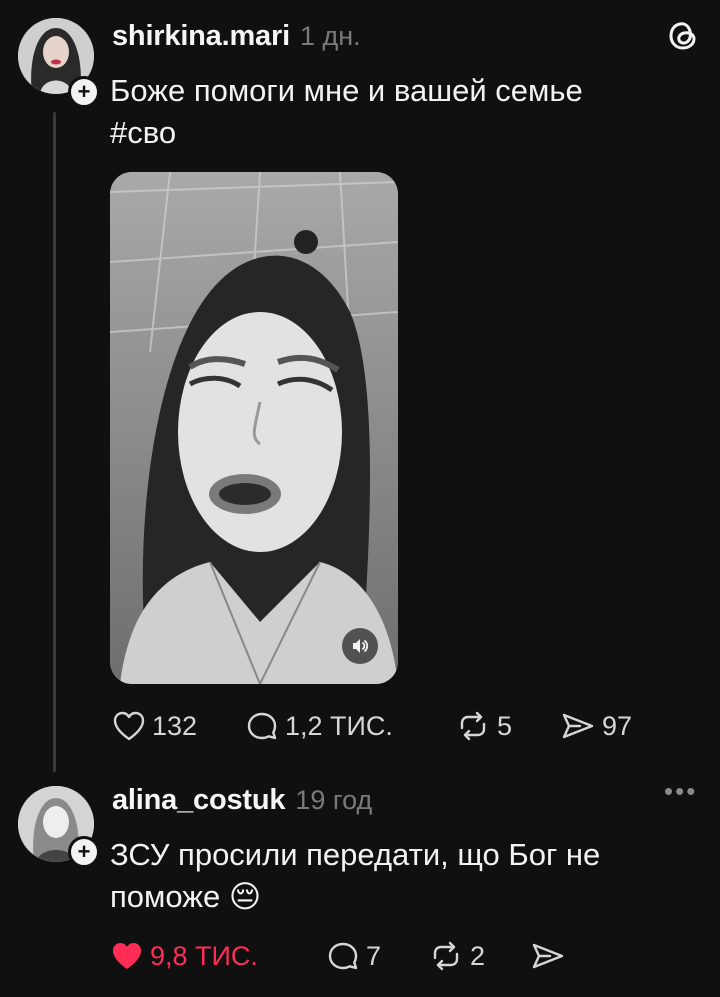 This screenshot has width=720, height=997. What do you see at coordinates (596, 726) in the screenshot?
I see `share-action: 97` at bounding box center [596, 726].